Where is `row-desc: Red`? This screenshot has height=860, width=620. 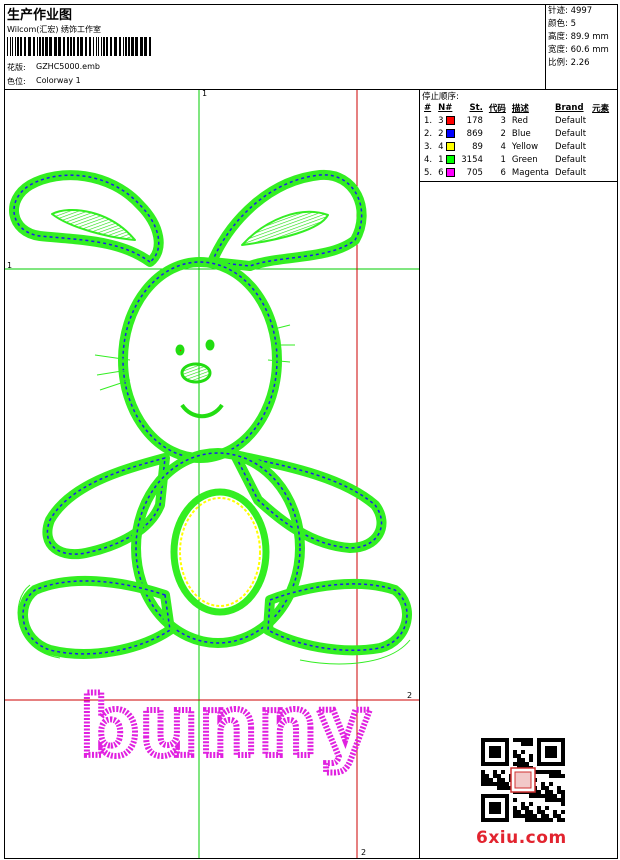 row-desc: Red is located at coordinates (520, 120).